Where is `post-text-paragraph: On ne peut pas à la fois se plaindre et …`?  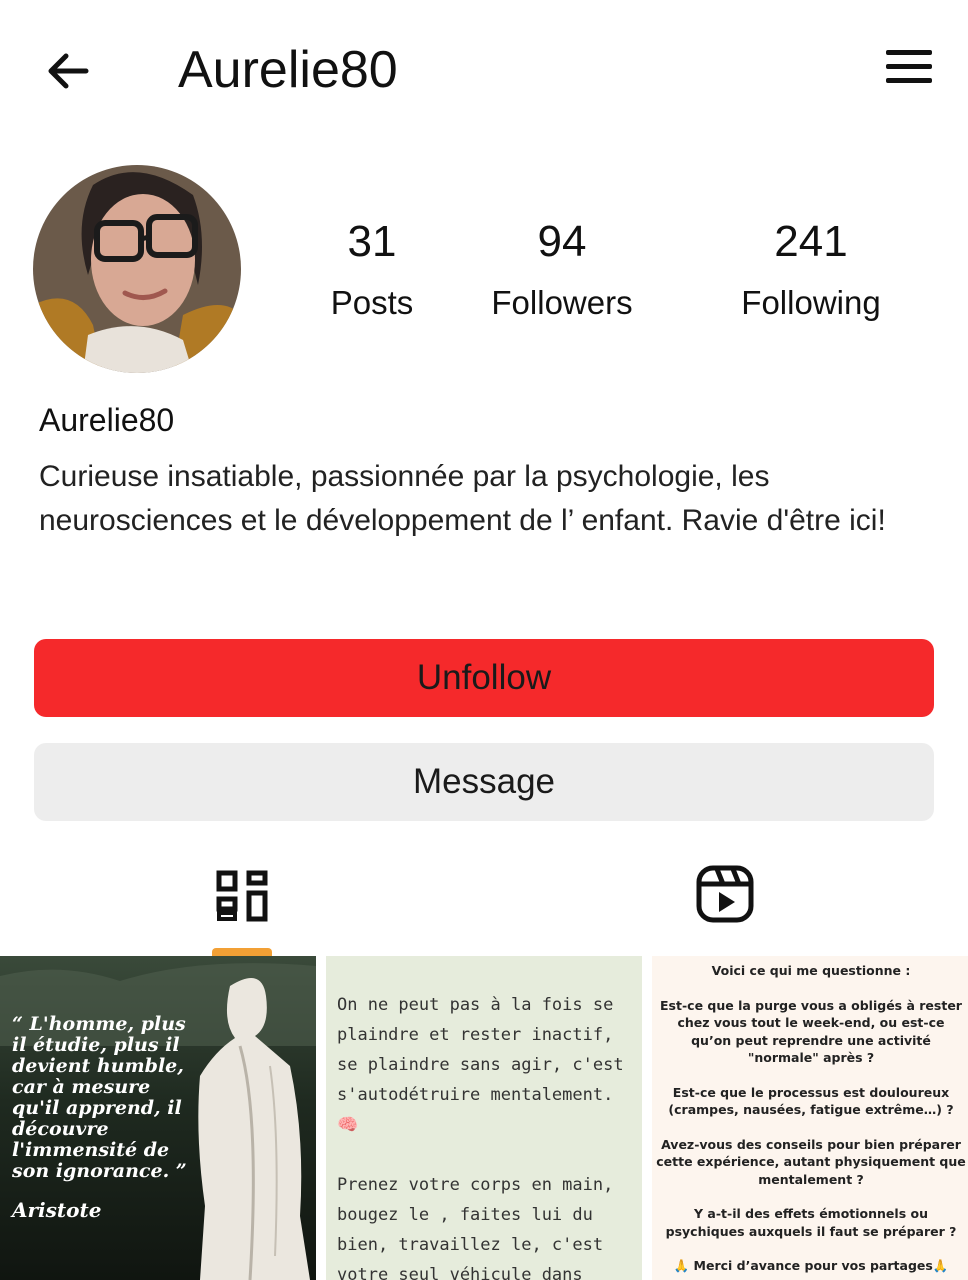
post-text-paragraph: On ne peut pas à la fois se plaindre et … is located at coordinates (480, 1065).